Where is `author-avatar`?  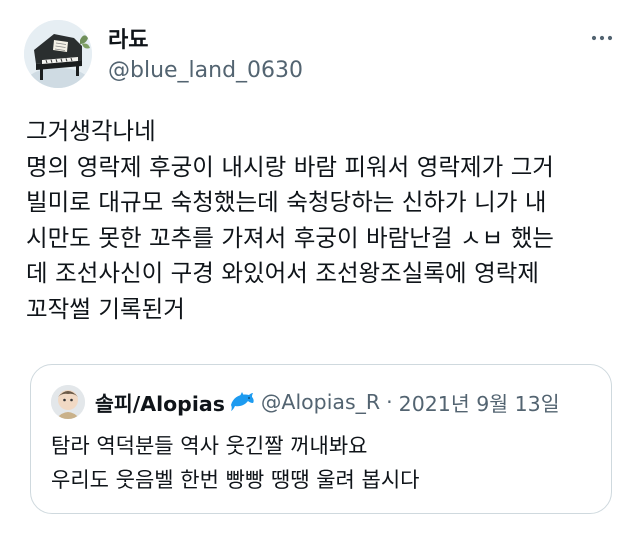 author-avatar is located at coordinates (58, 54).